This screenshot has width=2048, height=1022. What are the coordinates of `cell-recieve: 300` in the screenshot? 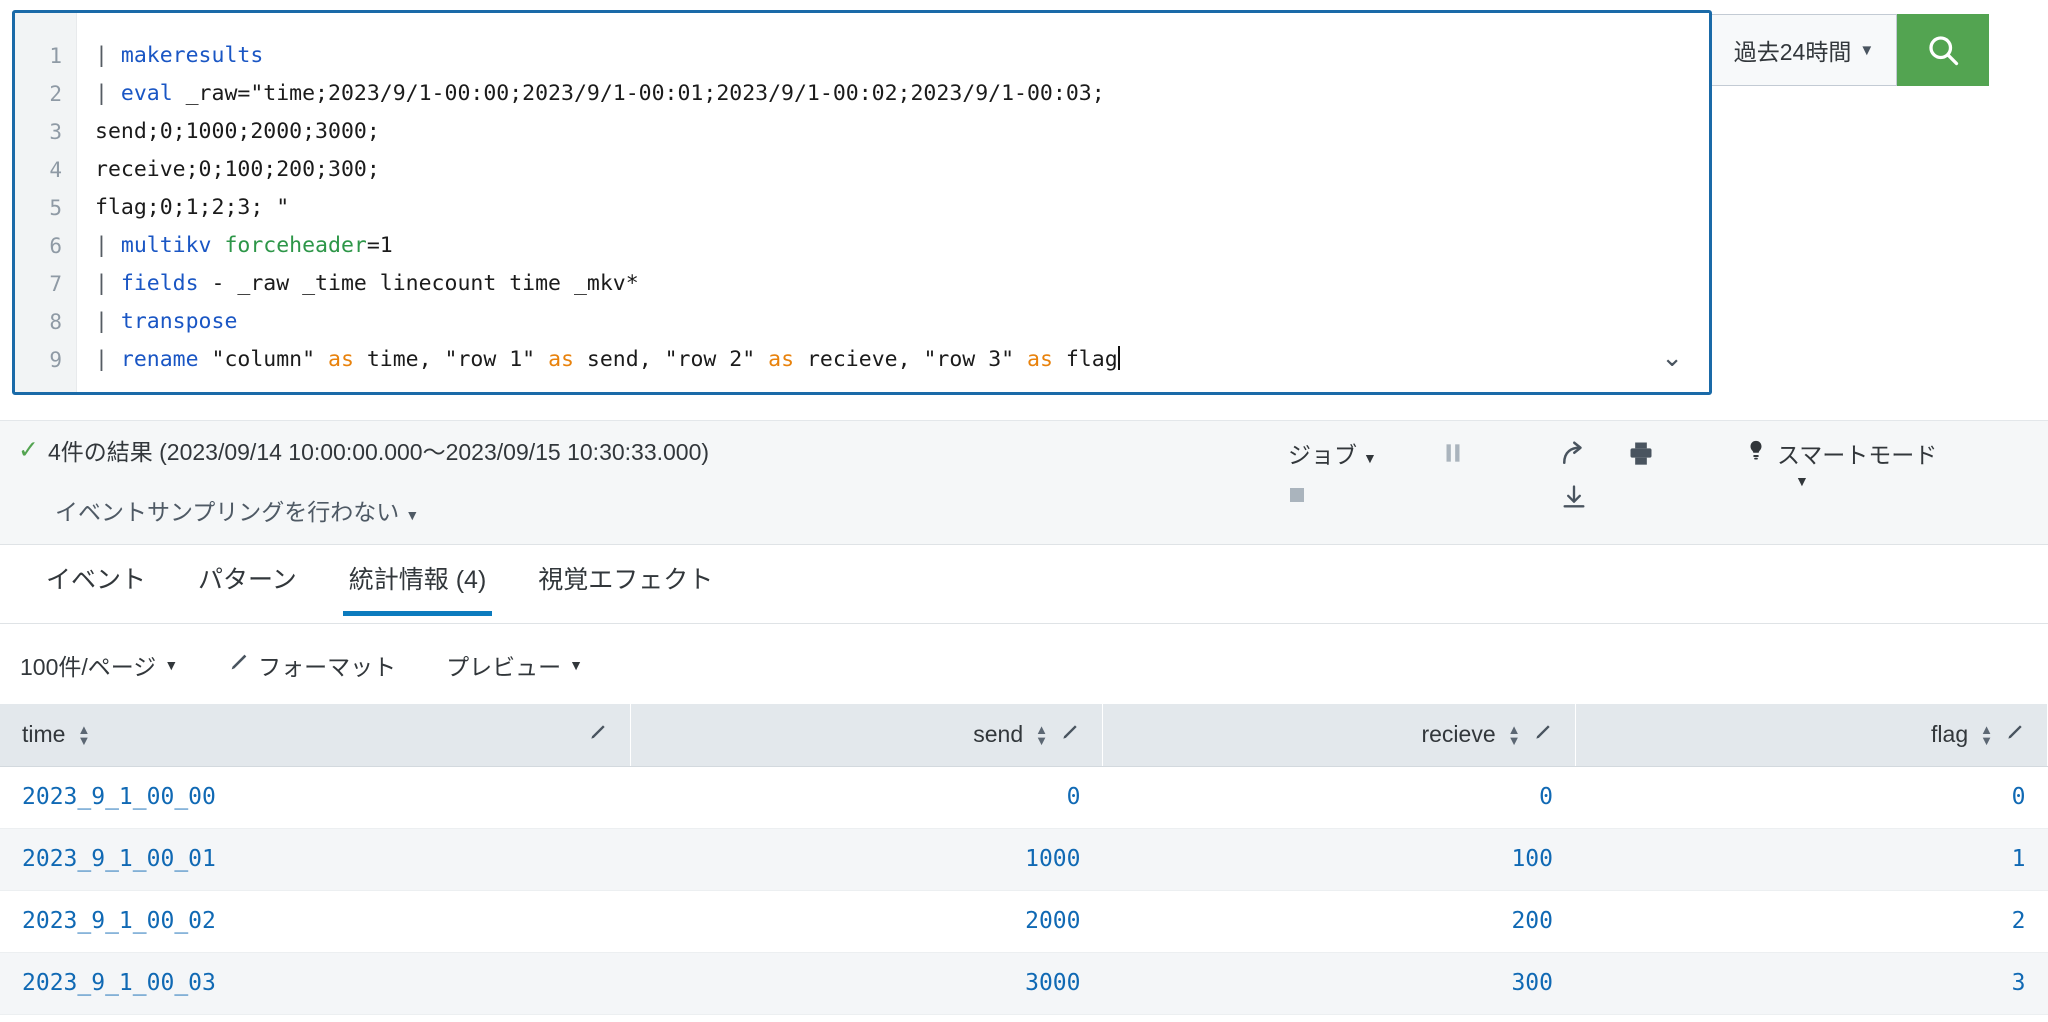 It's located at (1338, 983).